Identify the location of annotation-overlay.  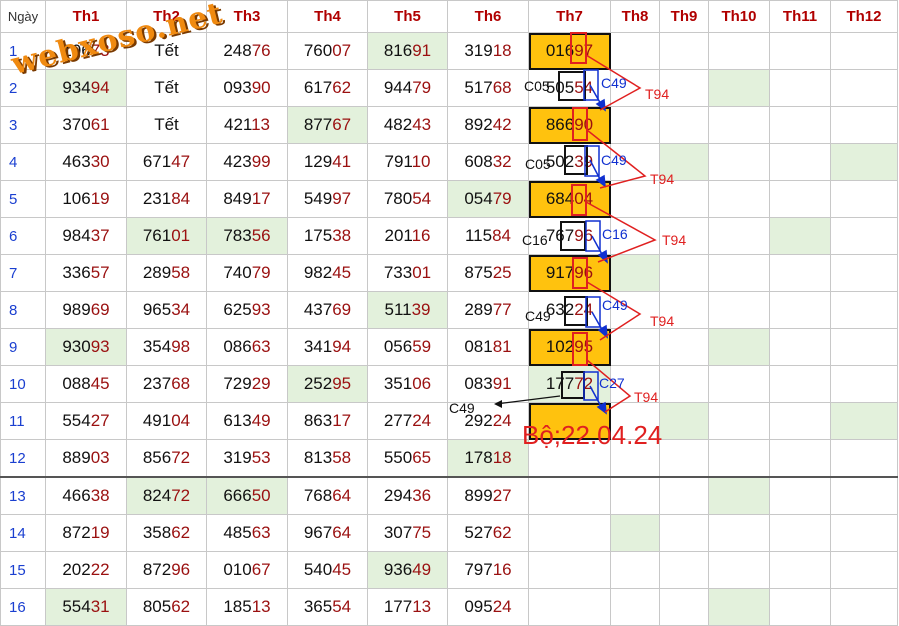
(575, 223).